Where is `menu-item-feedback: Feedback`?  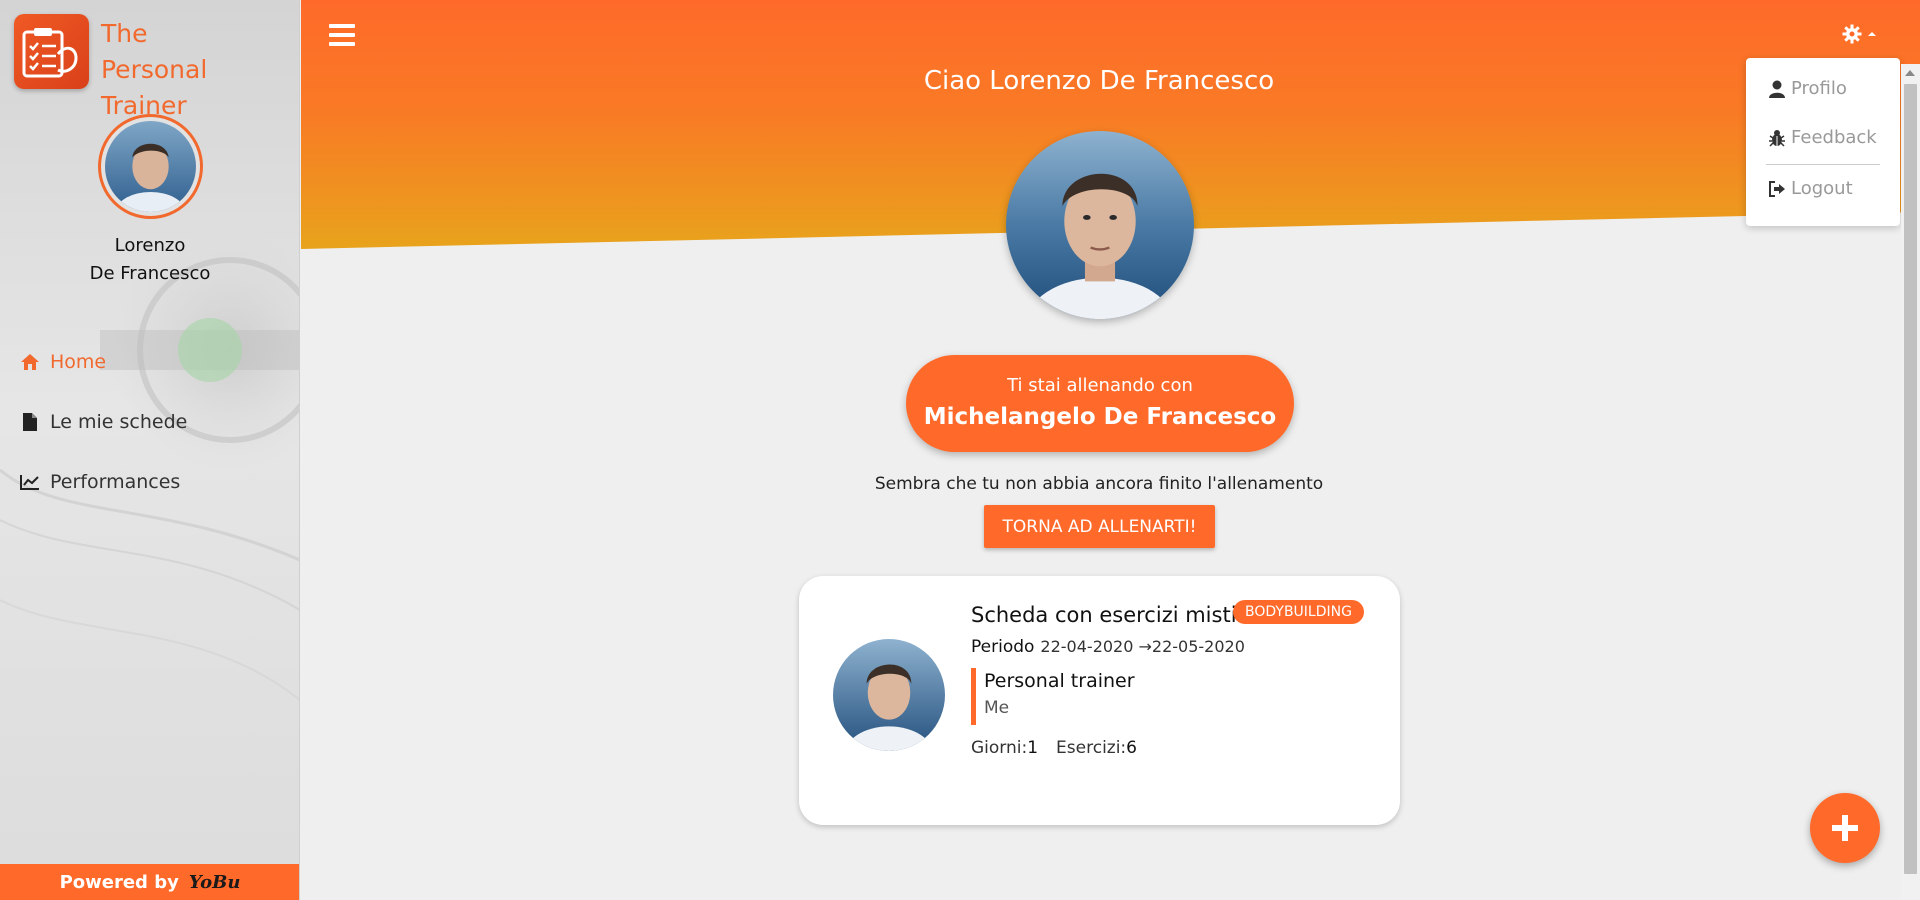 menu-item-feedback: Feedback is located at coordinates (1822, 137).